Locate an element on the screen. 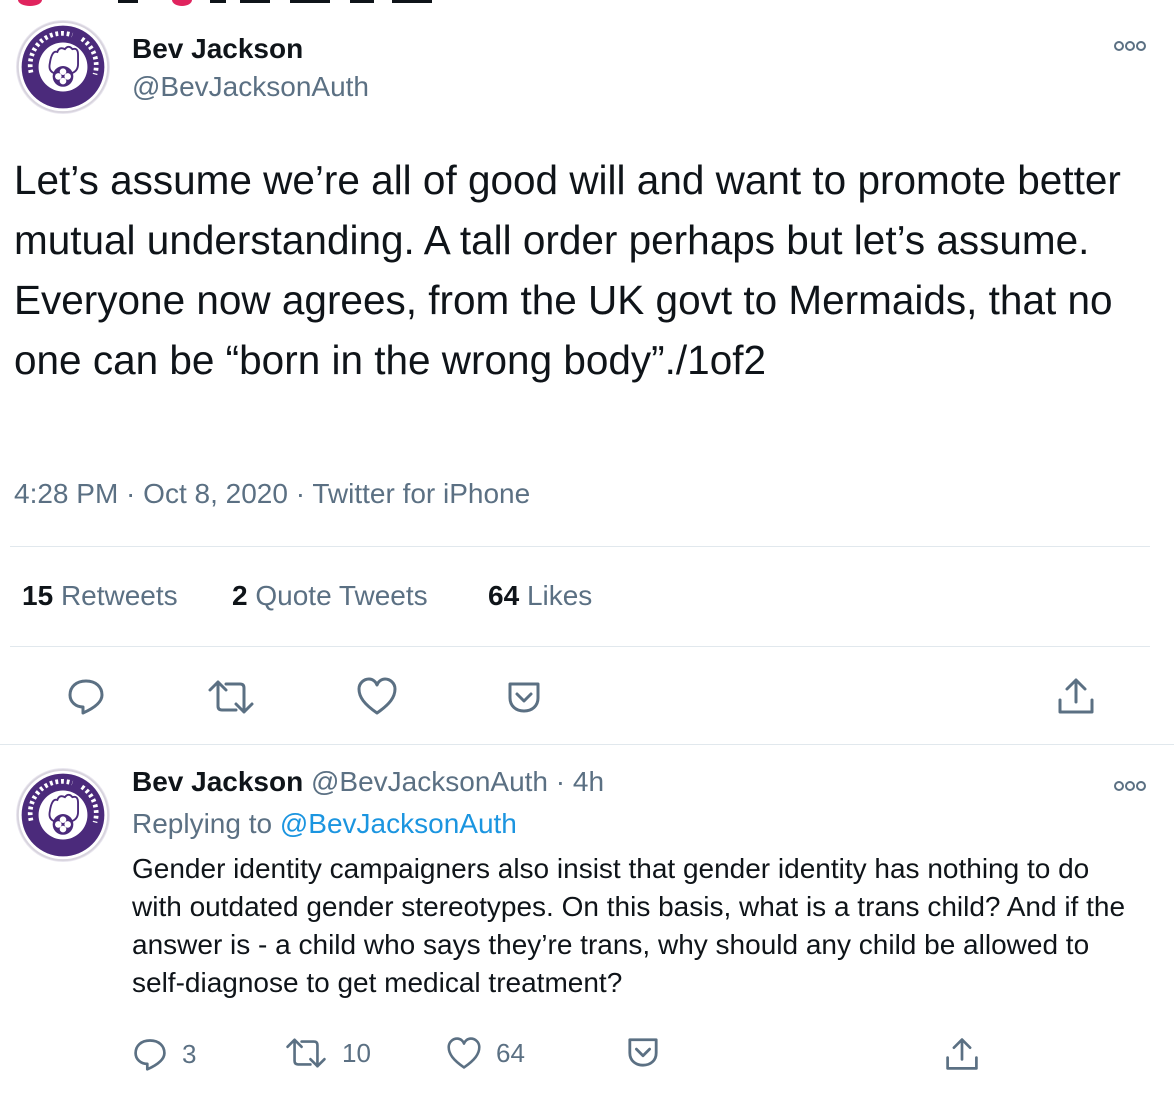 This screenshot has height=1108, width=1174. reply-author-avatar is located at coordinates (63, 815).